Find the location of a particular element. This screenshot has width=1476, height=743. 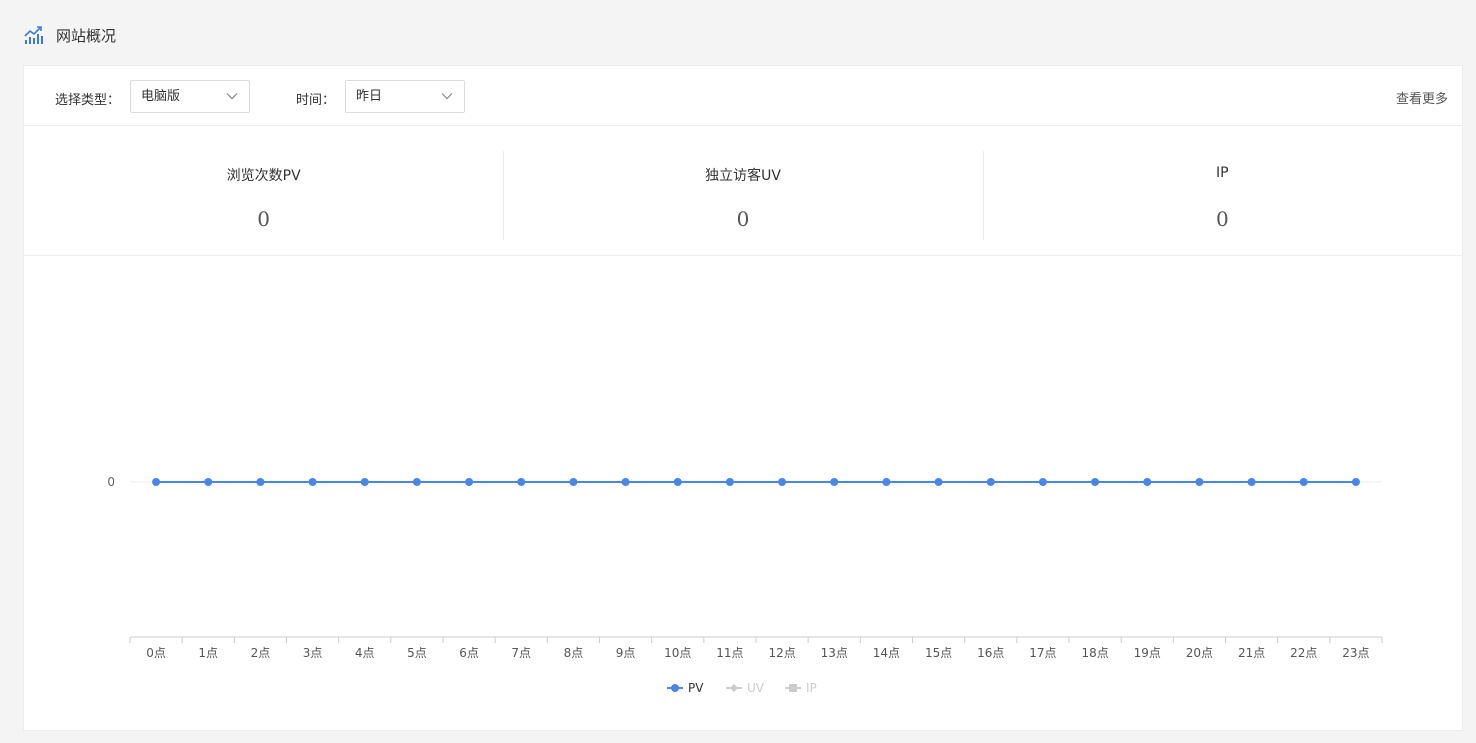

x-tick-label: 6点 is located at coordinates (469, 653).